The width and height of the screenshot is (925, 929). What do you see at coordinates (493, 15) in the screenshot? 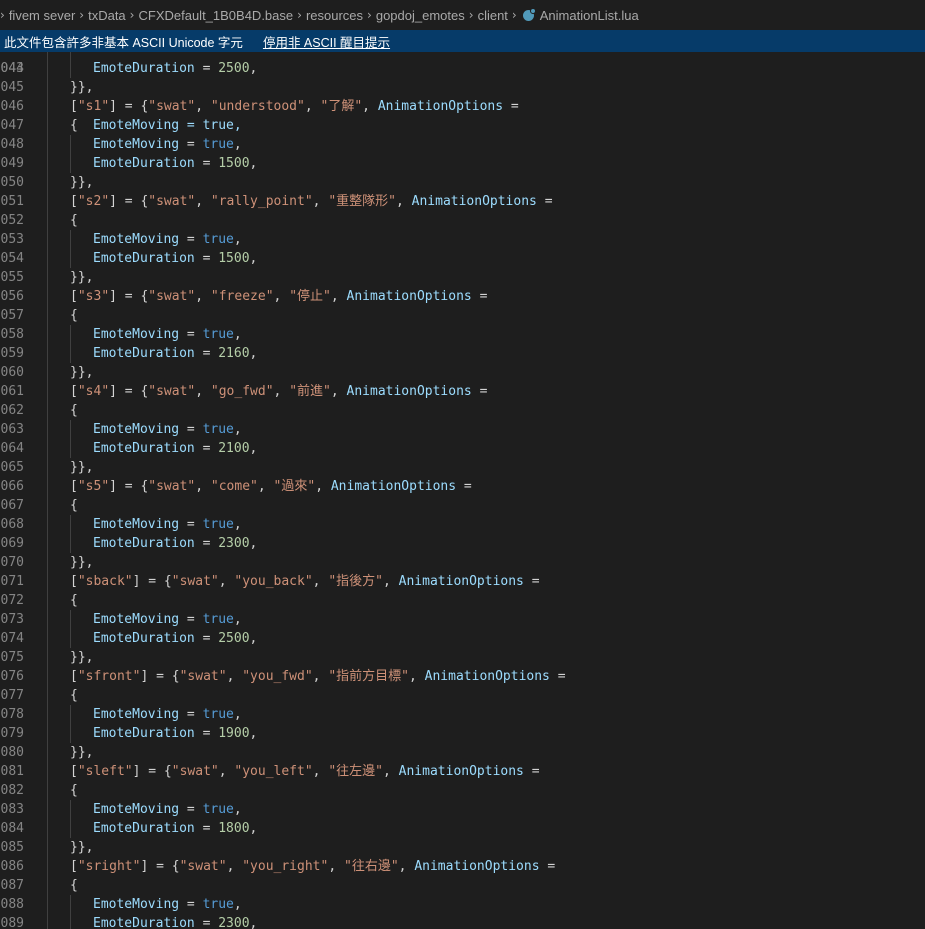
I see `breadcrumb-item: client` at bounding box center [493, 15].